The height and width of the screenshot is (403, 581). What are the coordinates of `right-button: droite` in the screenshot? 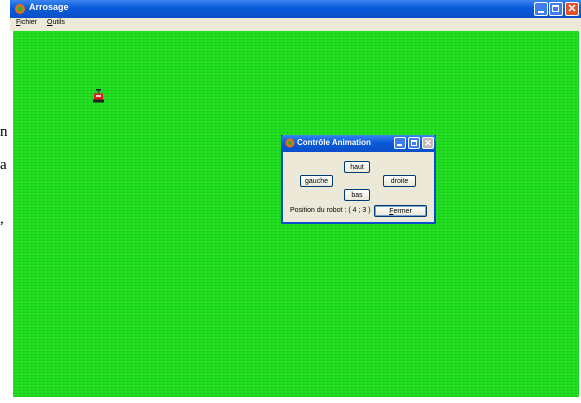 It's located at (399, 181).